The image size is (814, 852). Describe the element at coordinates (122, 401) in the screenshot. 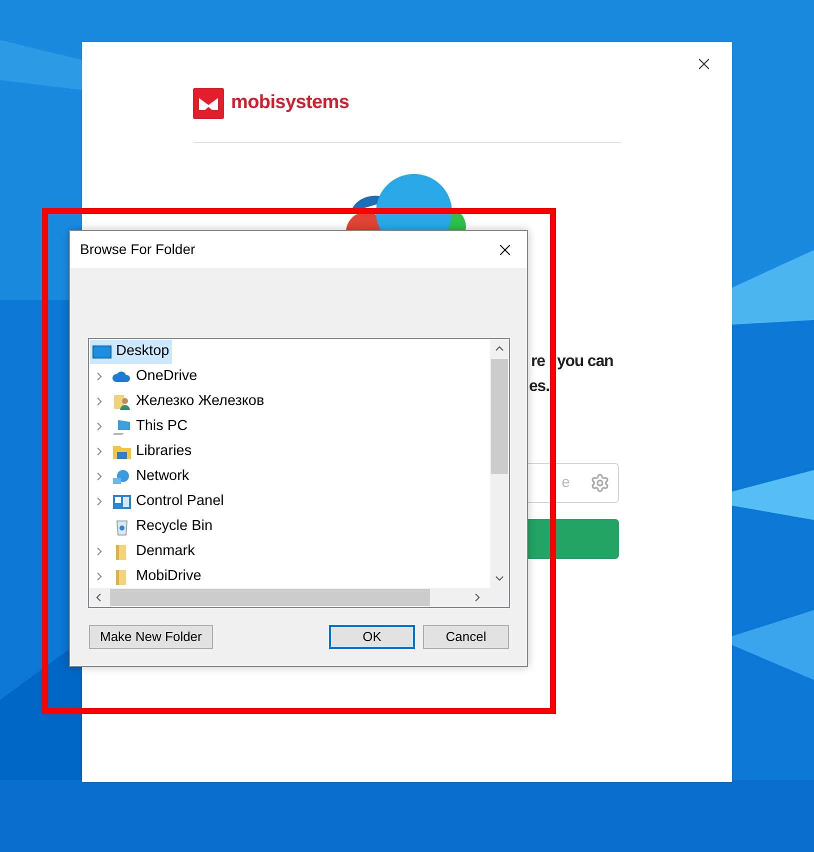

I see `user-folder-icon` at that location.